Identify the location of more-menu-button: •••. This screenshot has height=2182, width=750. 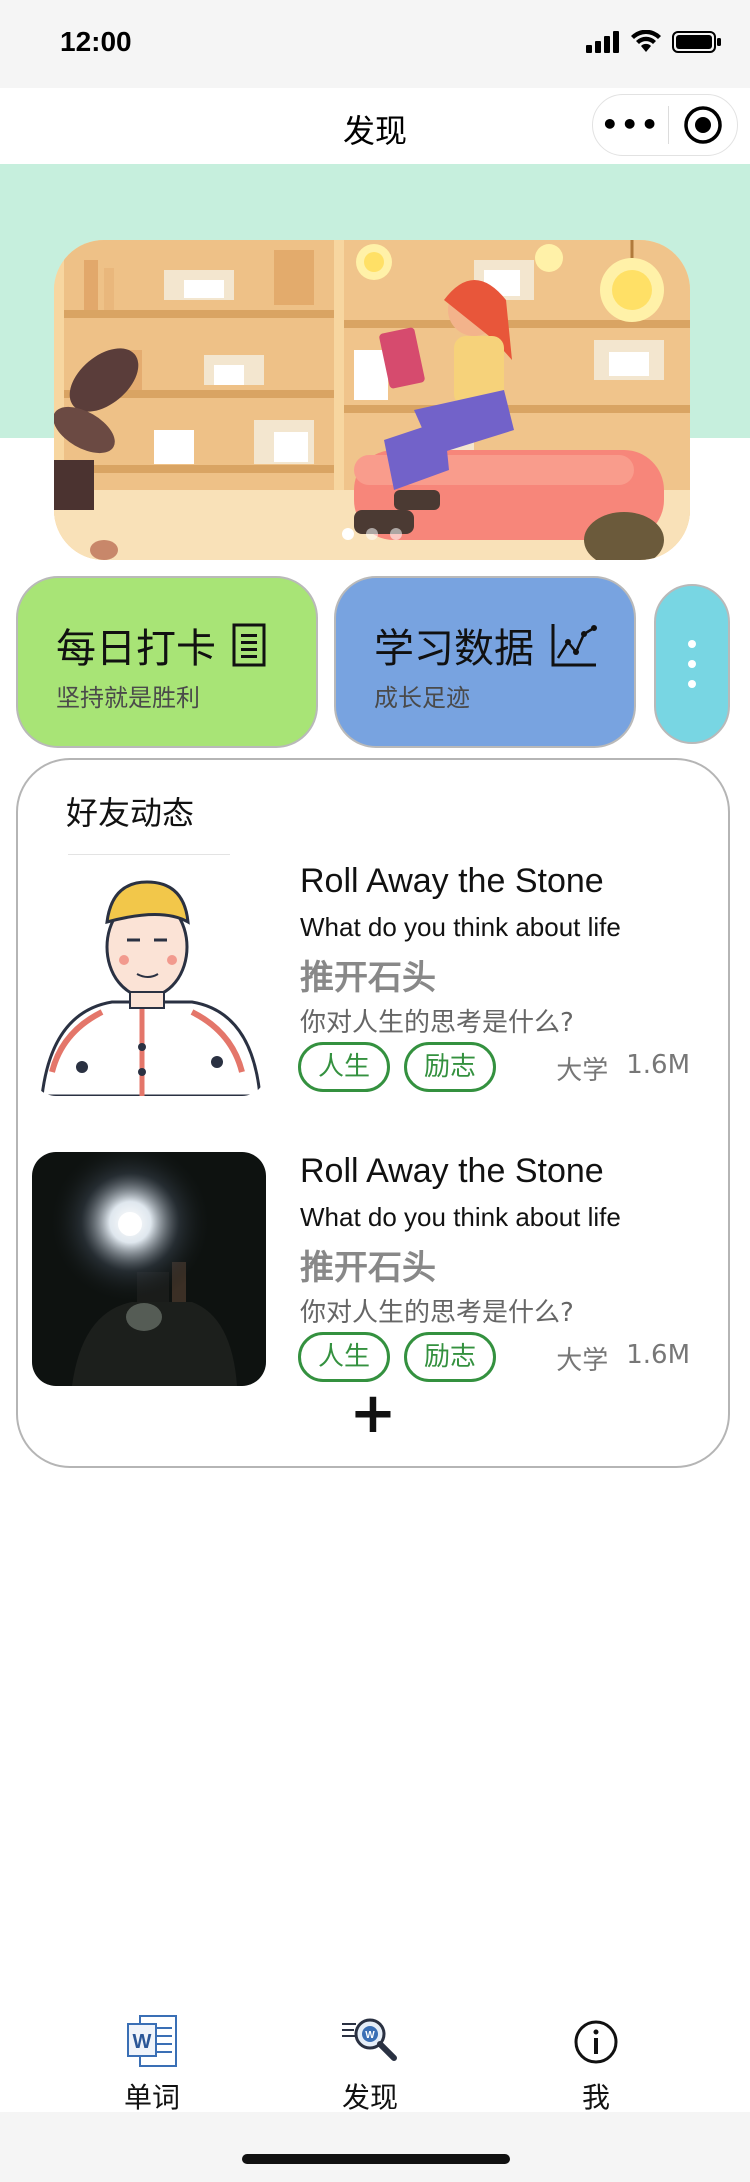
(630, 125).